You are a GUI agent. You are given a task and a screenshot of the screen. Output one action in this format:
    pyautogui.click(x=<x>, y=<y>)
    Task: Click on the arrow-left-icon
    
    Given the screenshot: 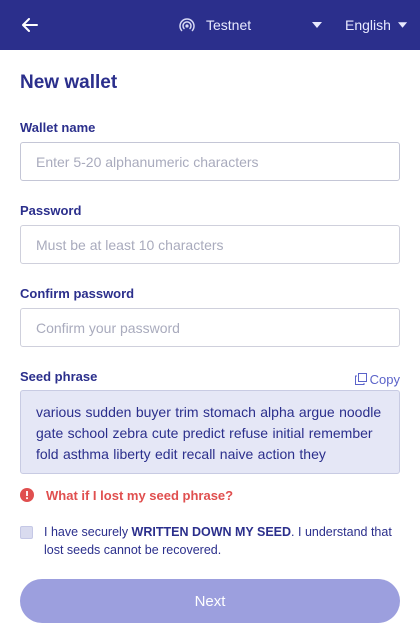 What is the action you would take?
    pyautogui.click(x=30, y=25)
    